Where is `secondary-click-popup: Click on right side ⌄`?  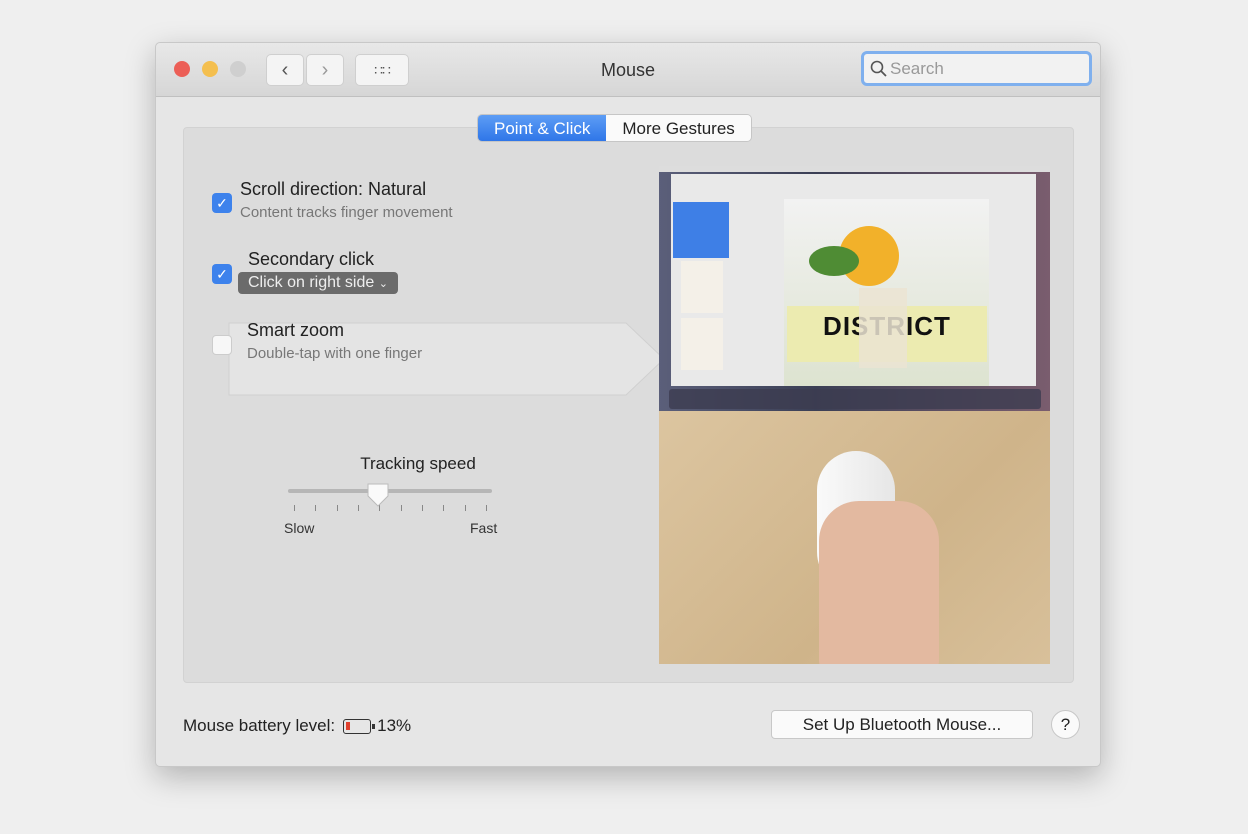 secondary-click-popup: Click on right side ⌄ is located at coordinates (318, 283).